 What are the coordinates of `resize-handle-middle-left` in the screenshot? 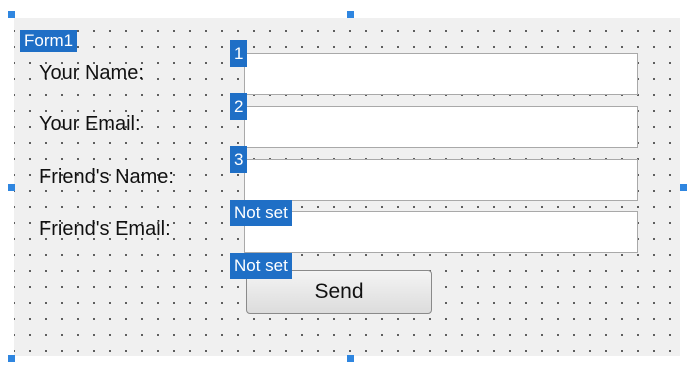 It's located at (11, 187).